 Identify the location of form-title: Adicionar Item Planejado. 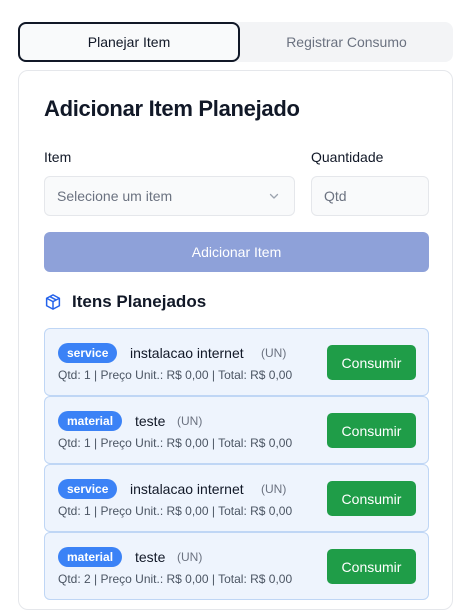
(172, 108).